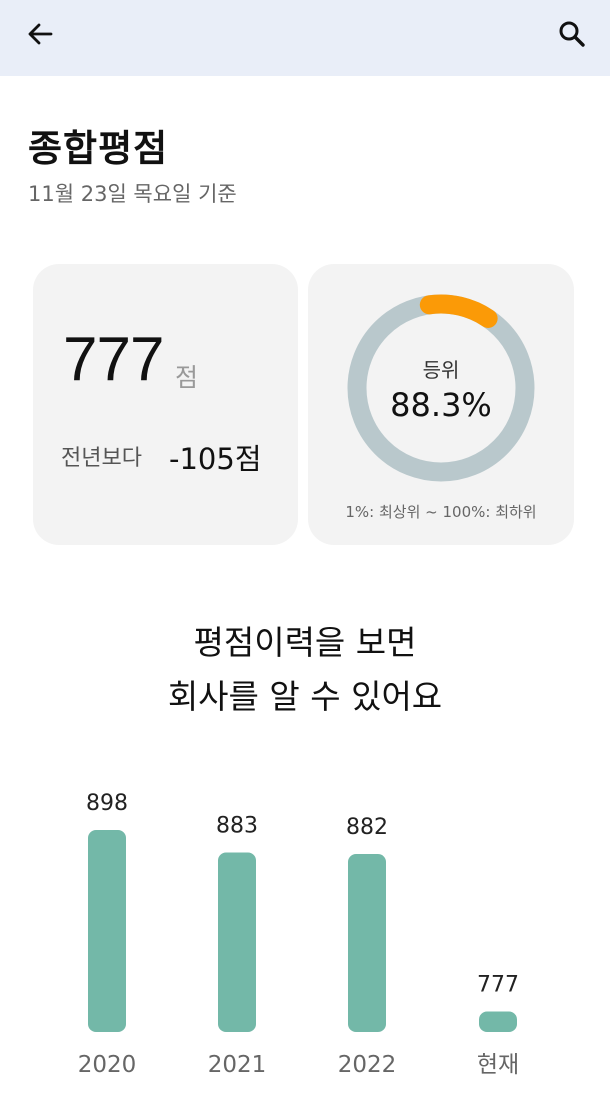  What do you see at coordinates (305, 696) in the screenshot?
I see `history-title-line2: 회사를 알 수 있어요` at bounding box center [305, 696].